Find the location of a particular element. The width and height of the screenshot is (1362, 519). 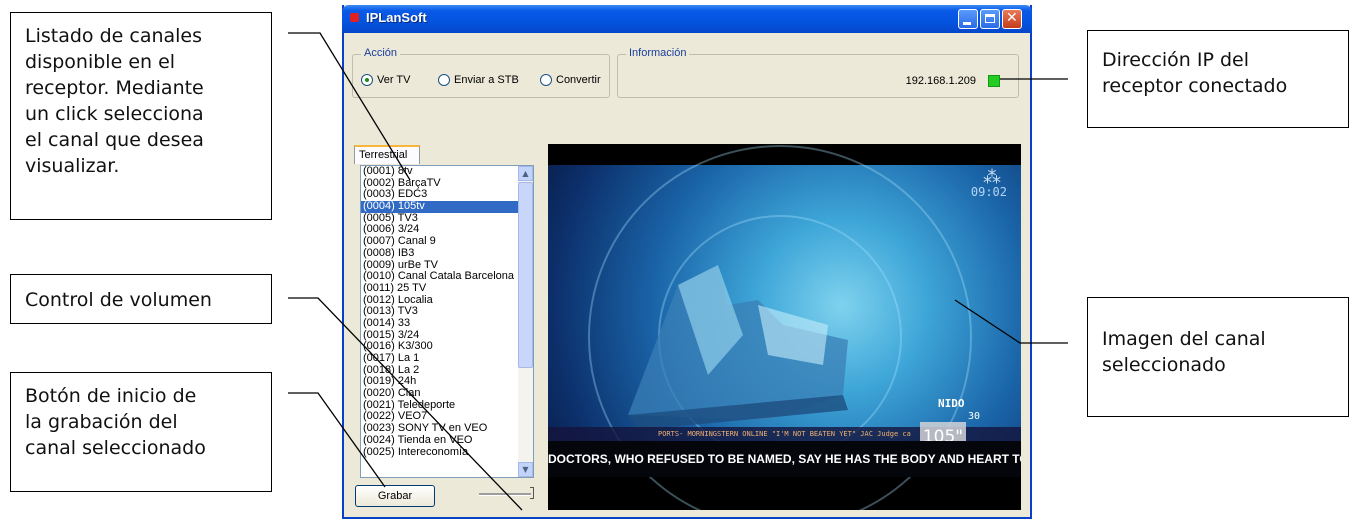

radio-enviar-stb-dot is located at coordinates (444, 80).